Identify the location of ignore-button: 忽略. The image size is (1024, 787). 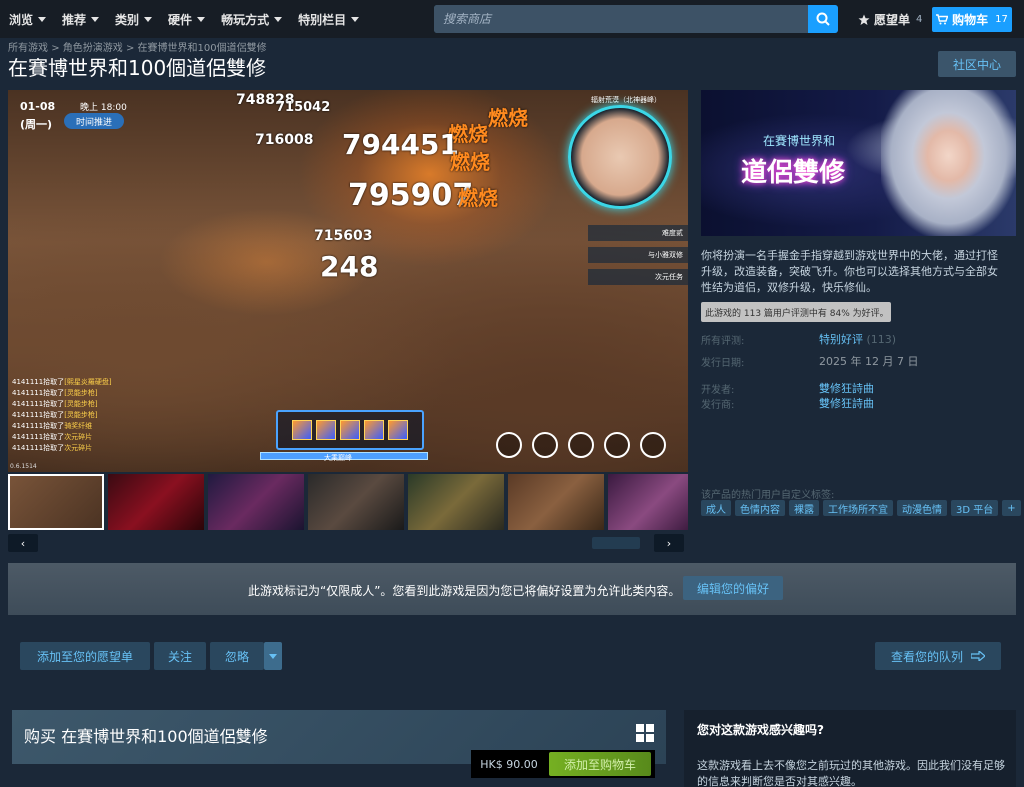
(237, 656).